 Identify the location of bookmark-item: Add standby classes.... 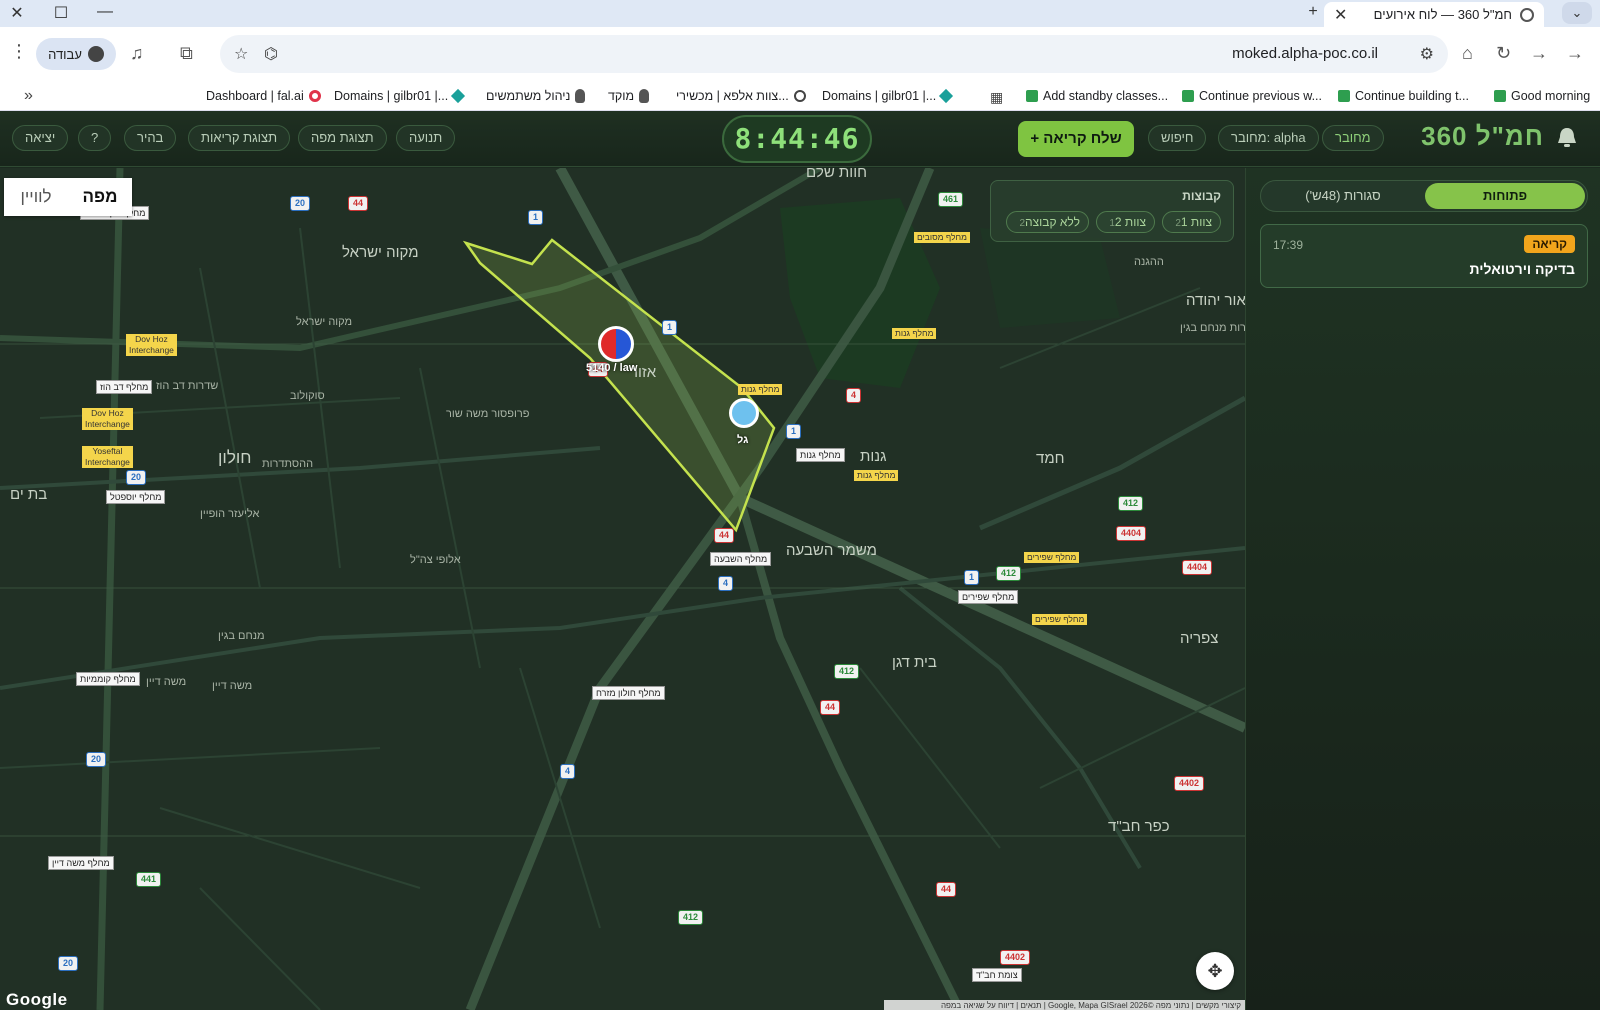
(1097, 96).